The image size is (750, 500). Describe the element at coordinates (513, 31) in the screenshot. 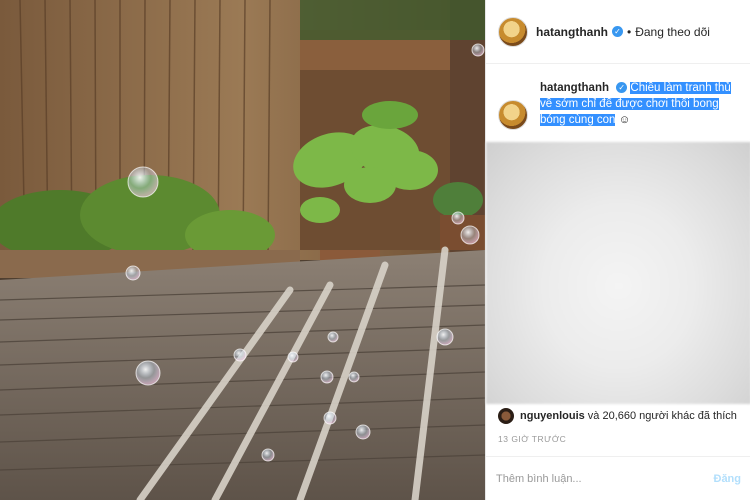

I see `avatar` at that location.